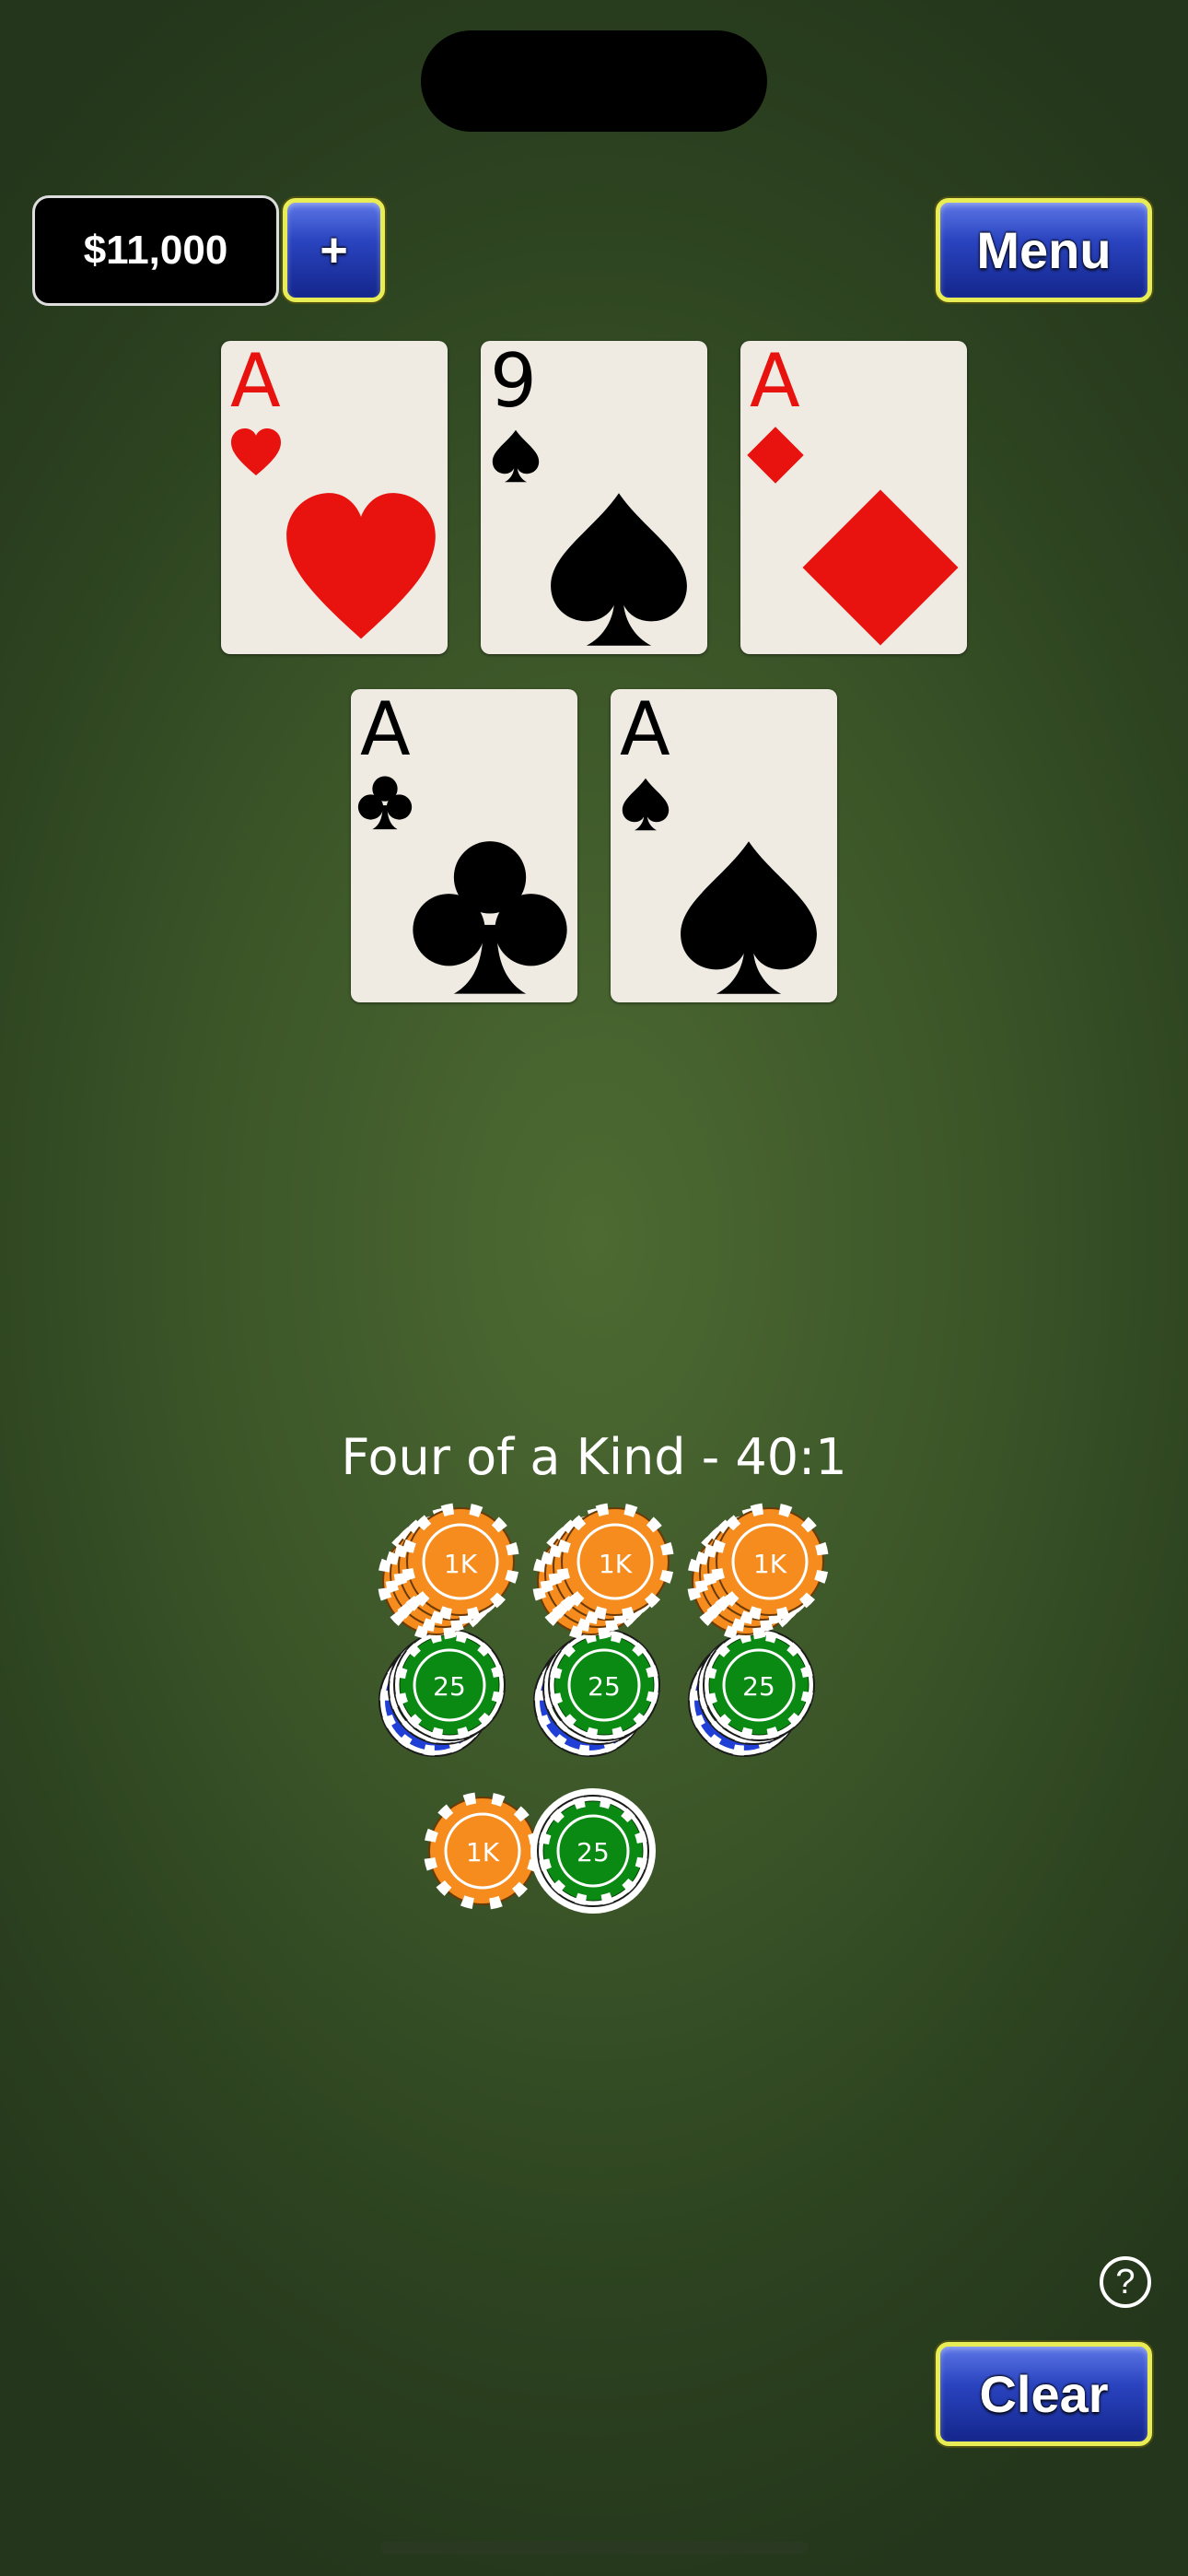  Describe the element at coordinates (448, 1628) in the screenshot. I see `chip-stack-1: 25 1K` at that location.